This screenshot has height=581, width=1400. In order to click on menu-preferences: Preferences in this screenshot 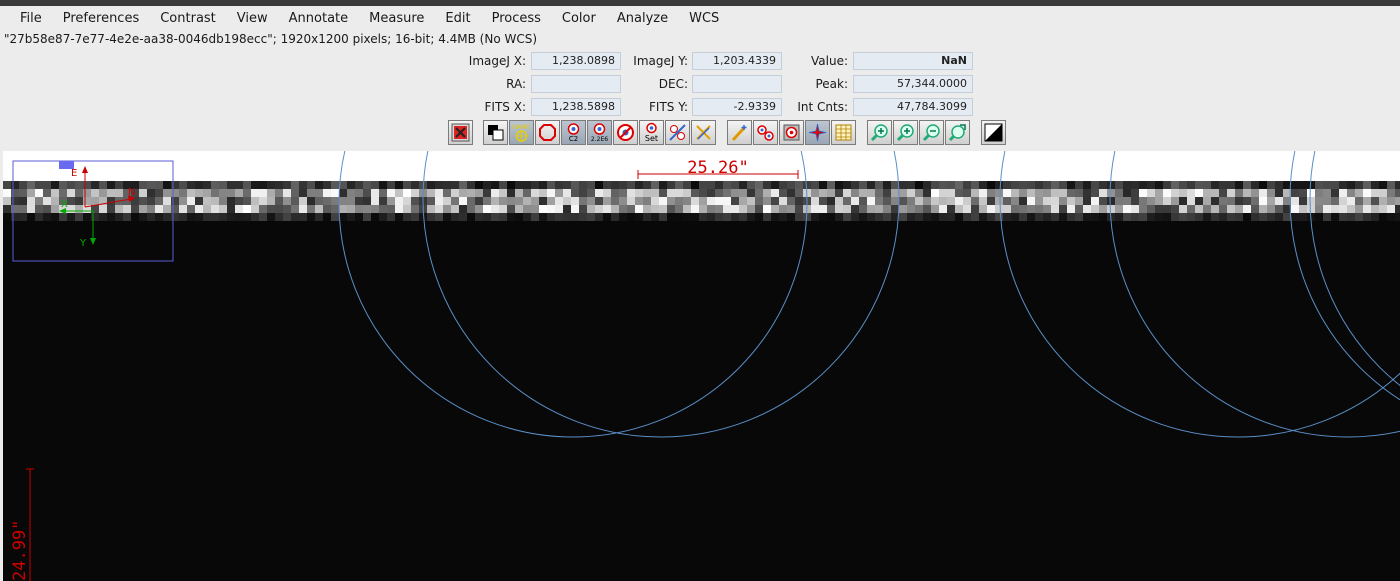, I will do `click(101, 18)`.